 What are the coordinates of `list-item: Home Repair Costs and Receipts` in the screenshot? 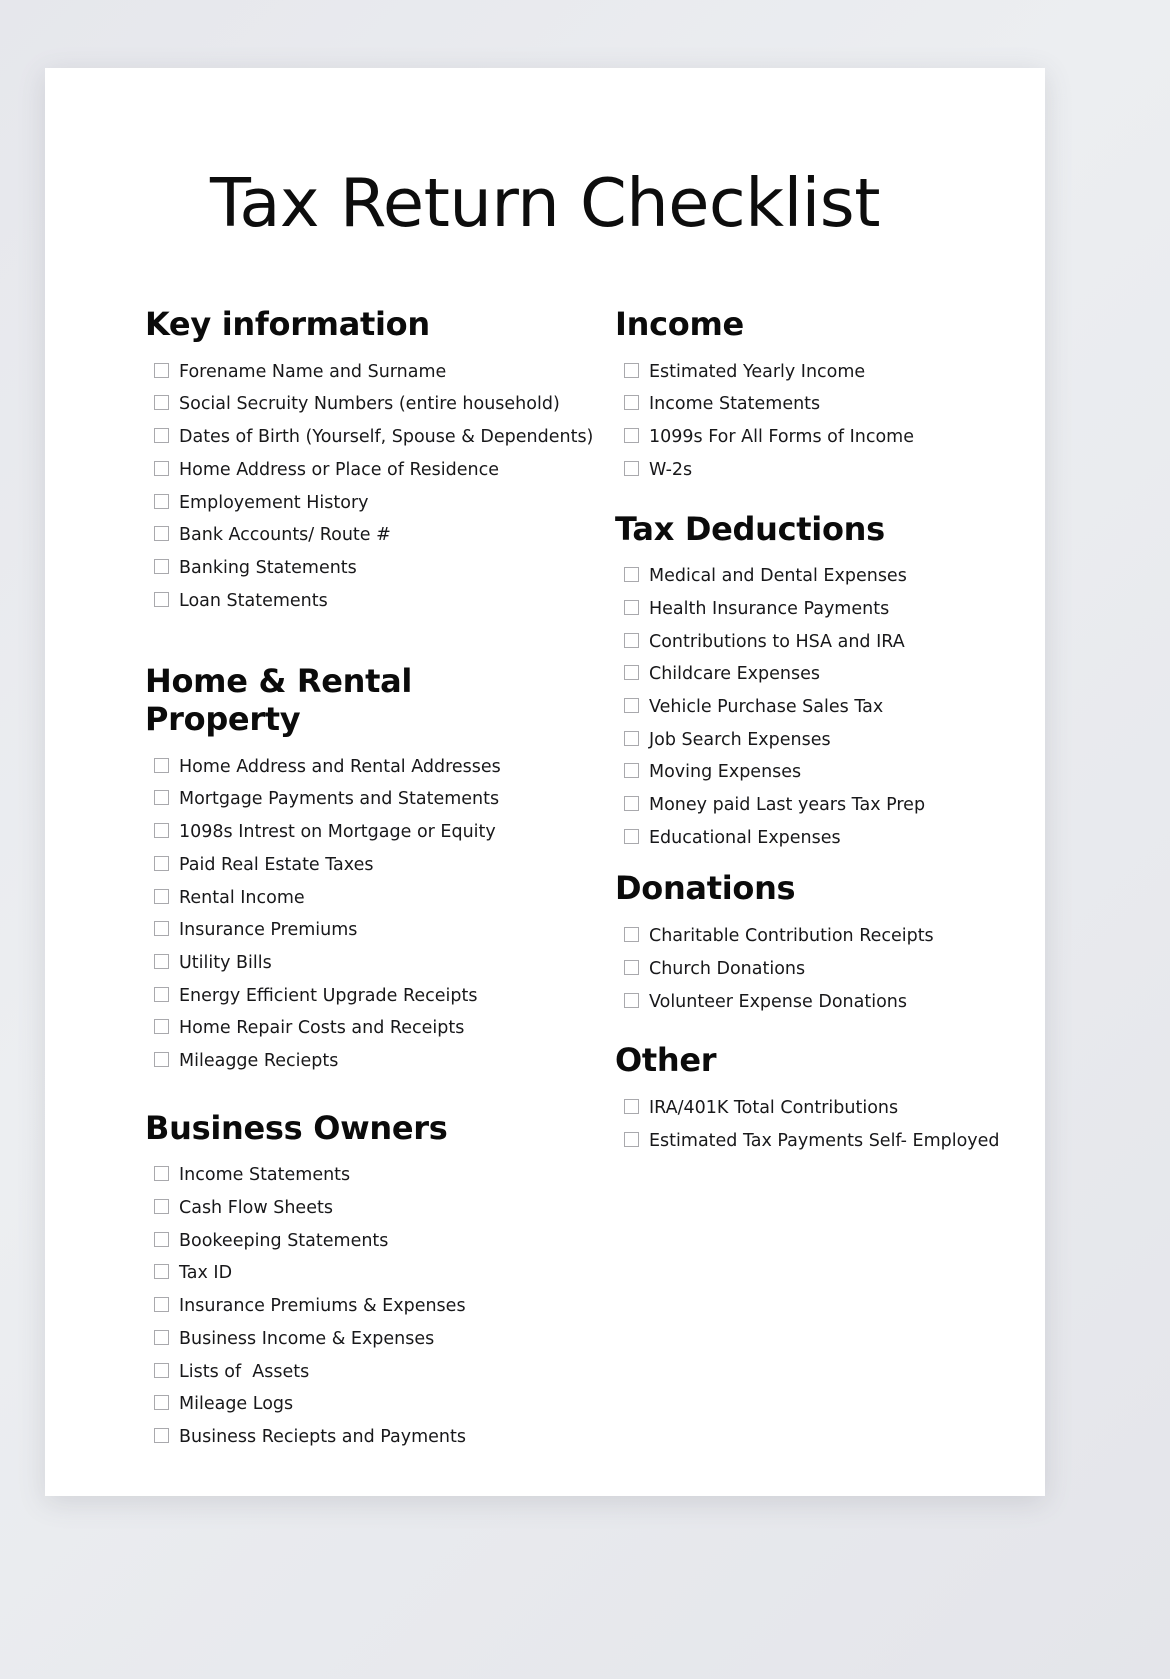 It's located at (338, 1028).